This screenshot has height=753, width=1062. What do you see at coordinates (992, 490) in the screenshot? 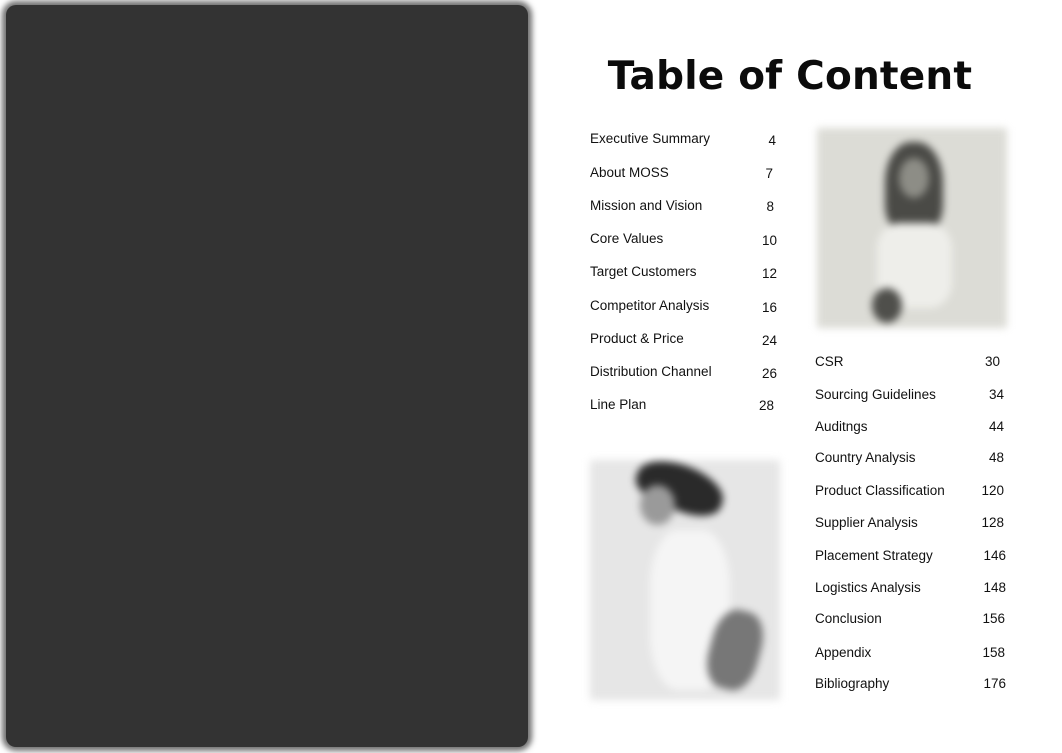
I see `toc-item-page: 120` at bounding box center [992, 490].